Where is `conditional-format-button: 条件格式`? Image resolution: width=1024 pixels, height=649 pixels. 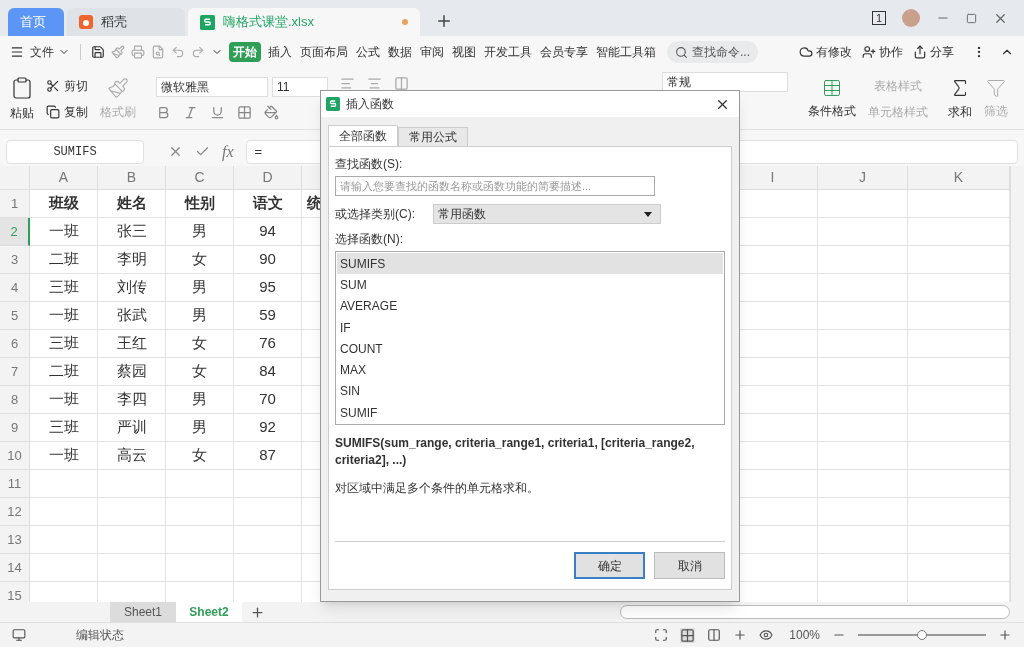
conditional-format-button: 条件格式 is located at coordinates (832, 110).